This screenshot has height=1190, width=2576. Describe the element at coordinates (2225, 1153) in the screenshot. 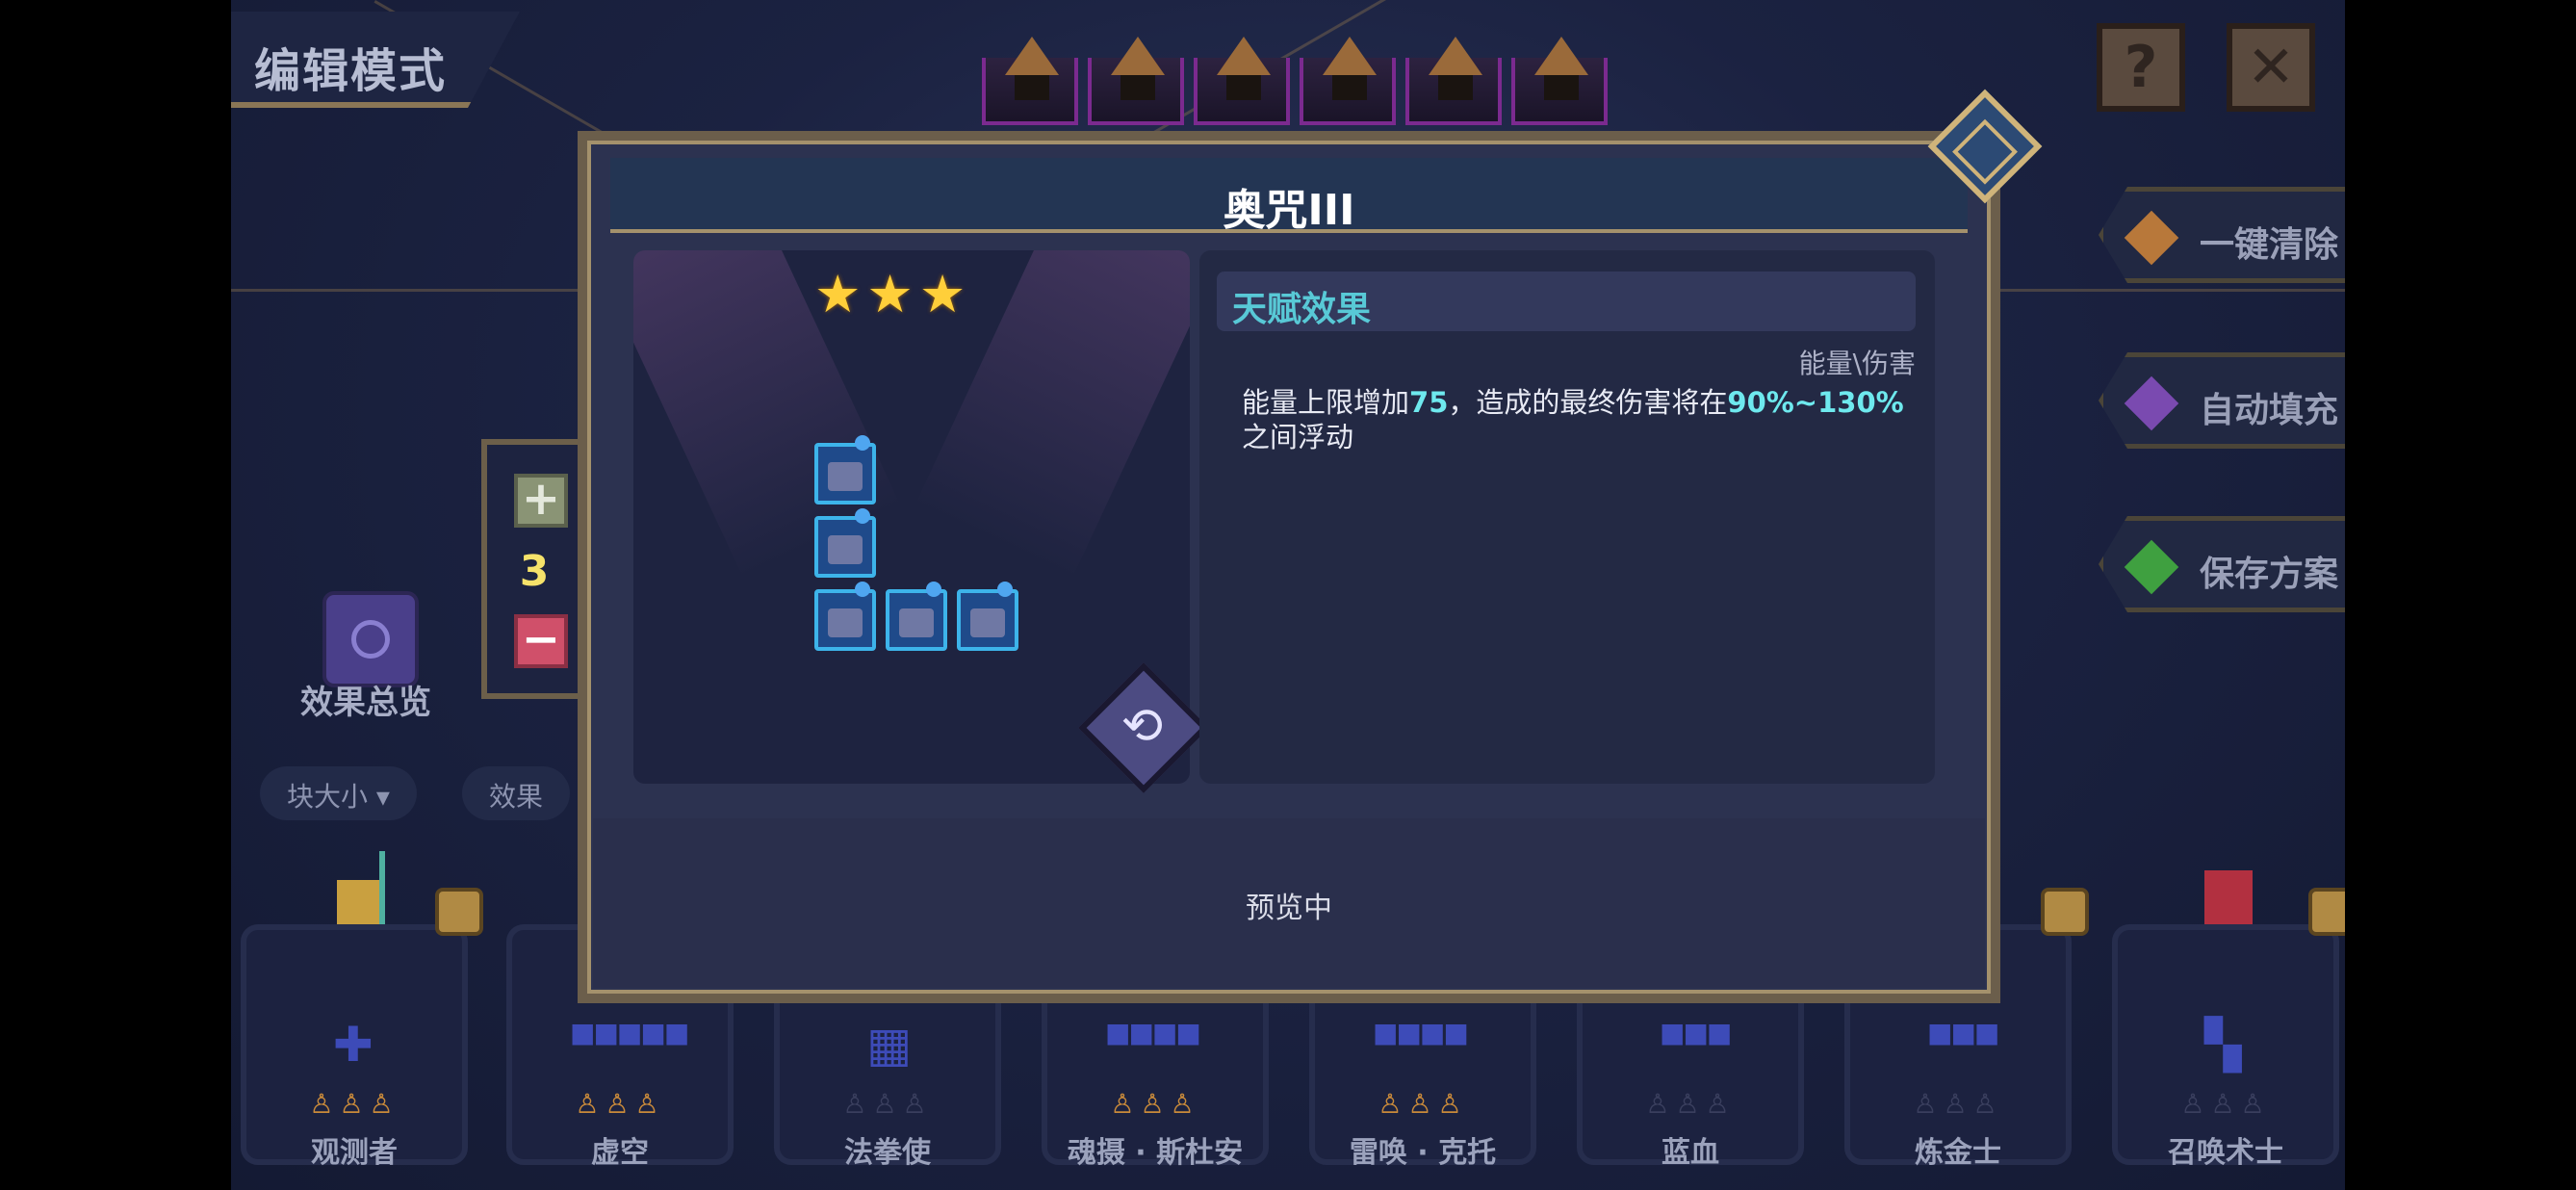

I see `unit-name: 召唤术士` at that location.